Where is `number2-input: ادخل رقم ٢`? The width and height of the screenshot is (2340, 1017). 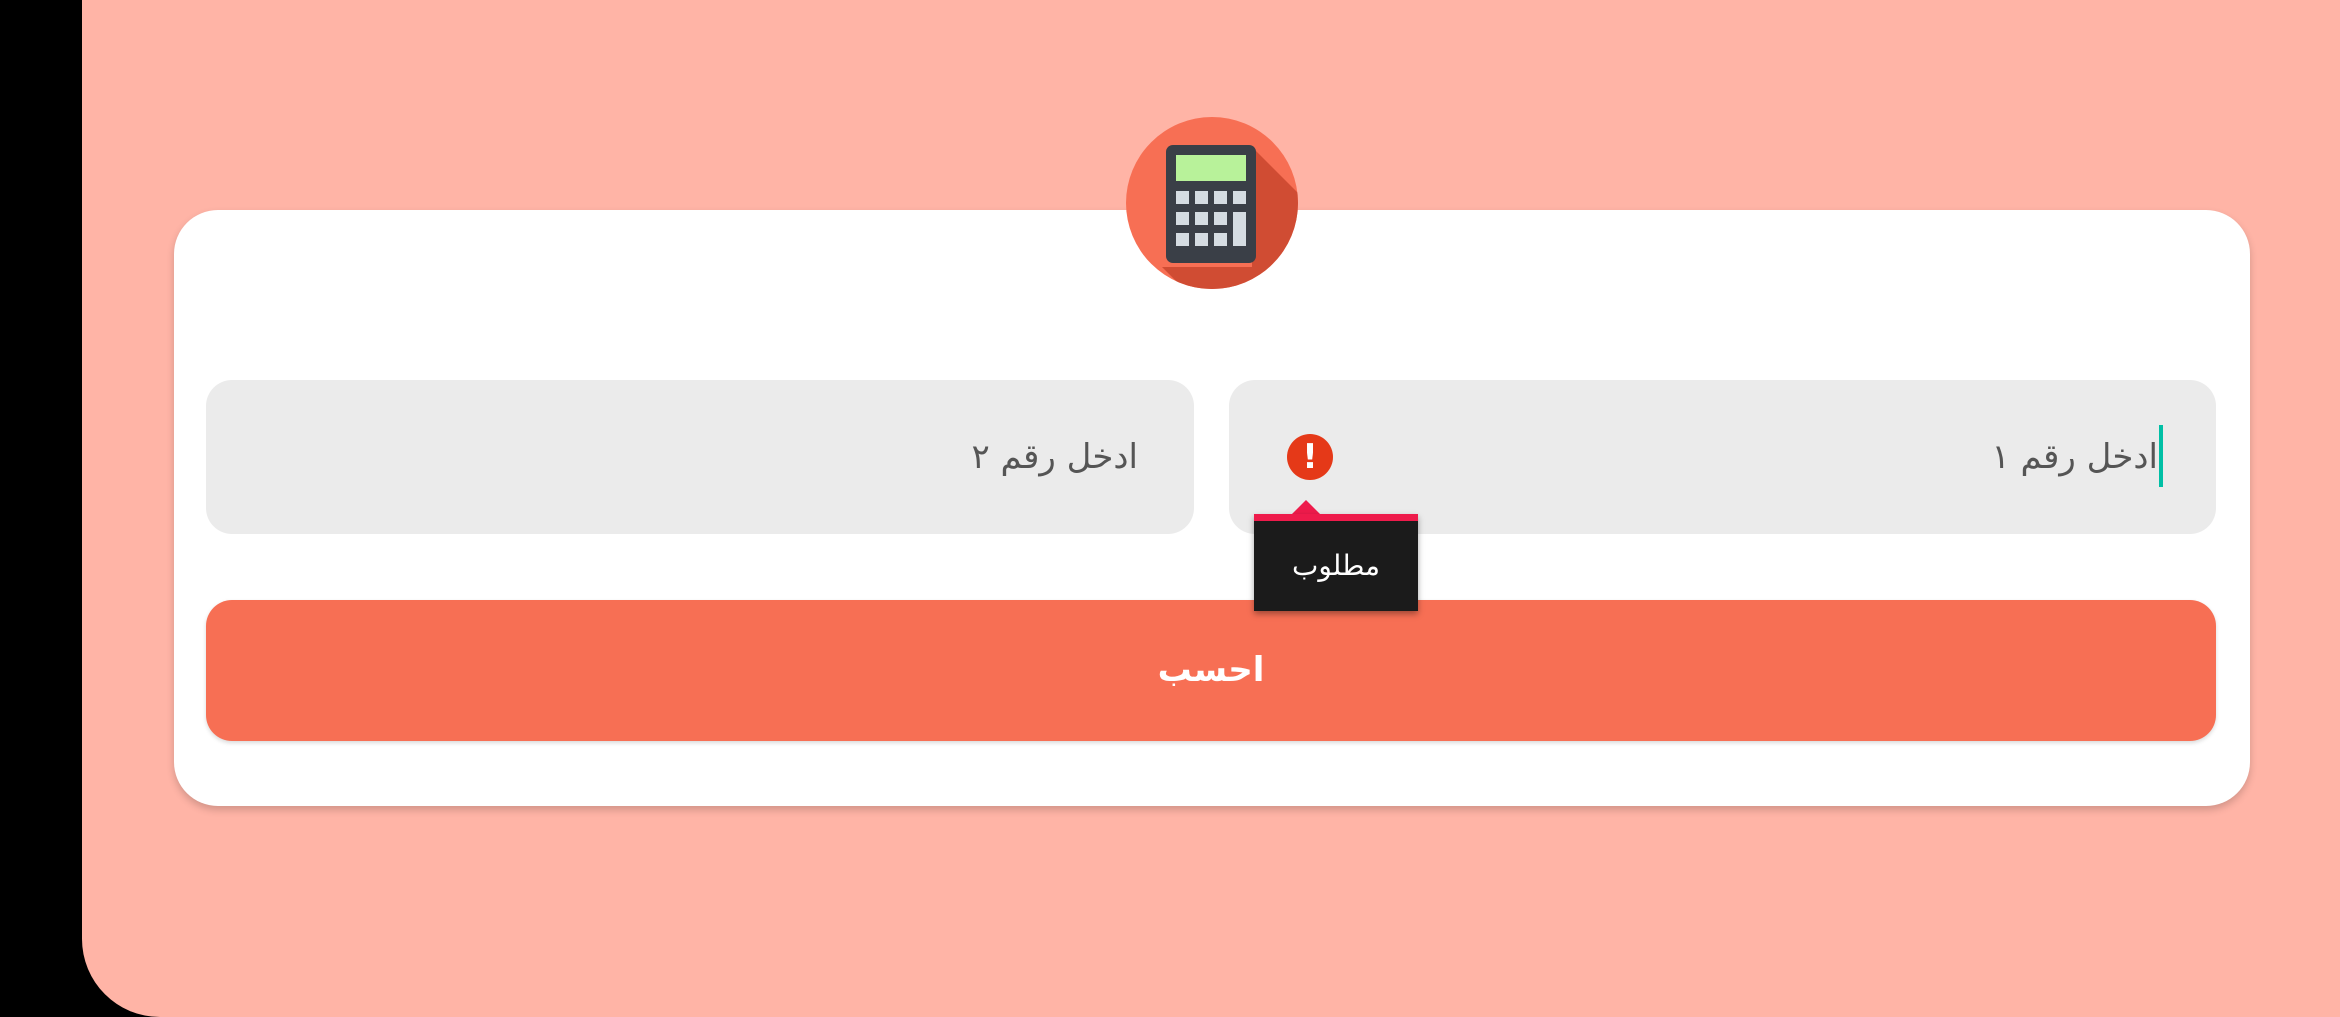
number2-input: ادخل رقم ٢ is located at coordinates (700, 457).